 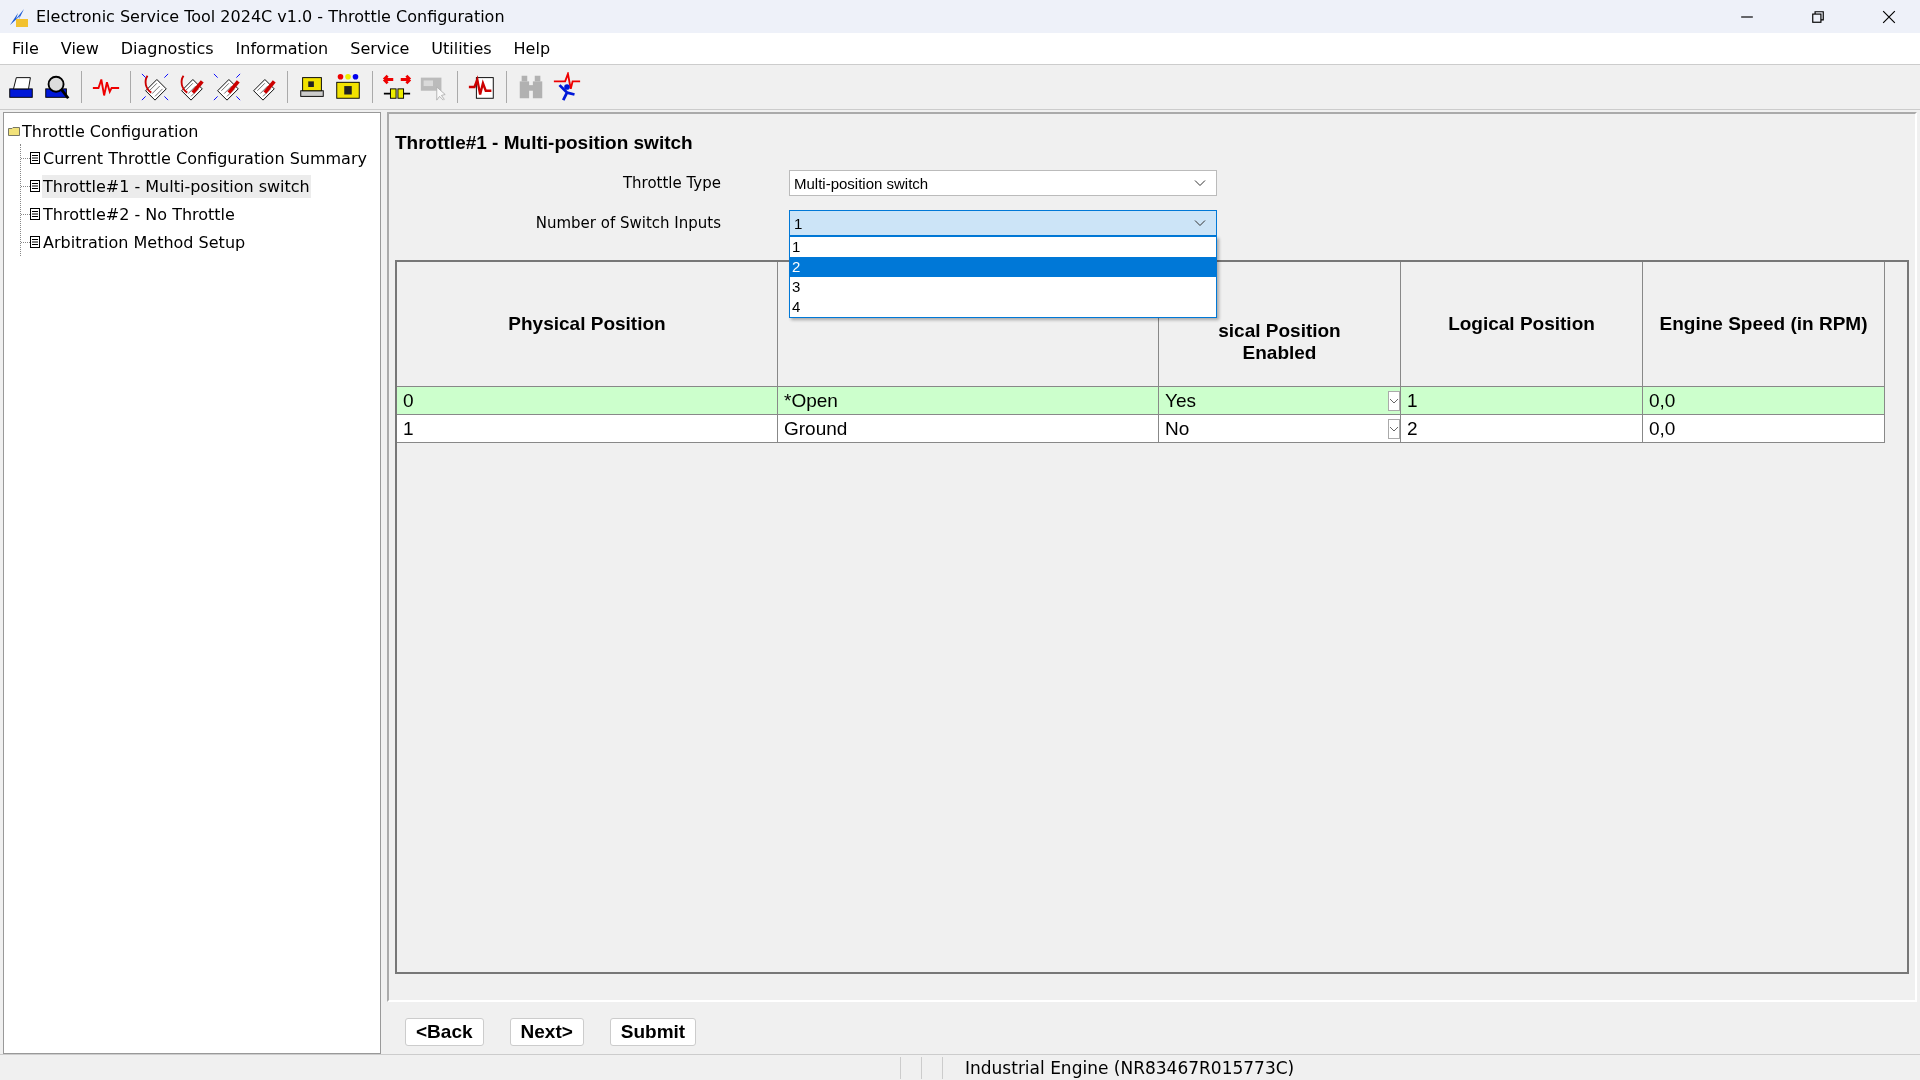 What do you see at coordinates (461, 48) in the screenshot?
I see `menu-item: Utilities` at bounding box center [461, 48].